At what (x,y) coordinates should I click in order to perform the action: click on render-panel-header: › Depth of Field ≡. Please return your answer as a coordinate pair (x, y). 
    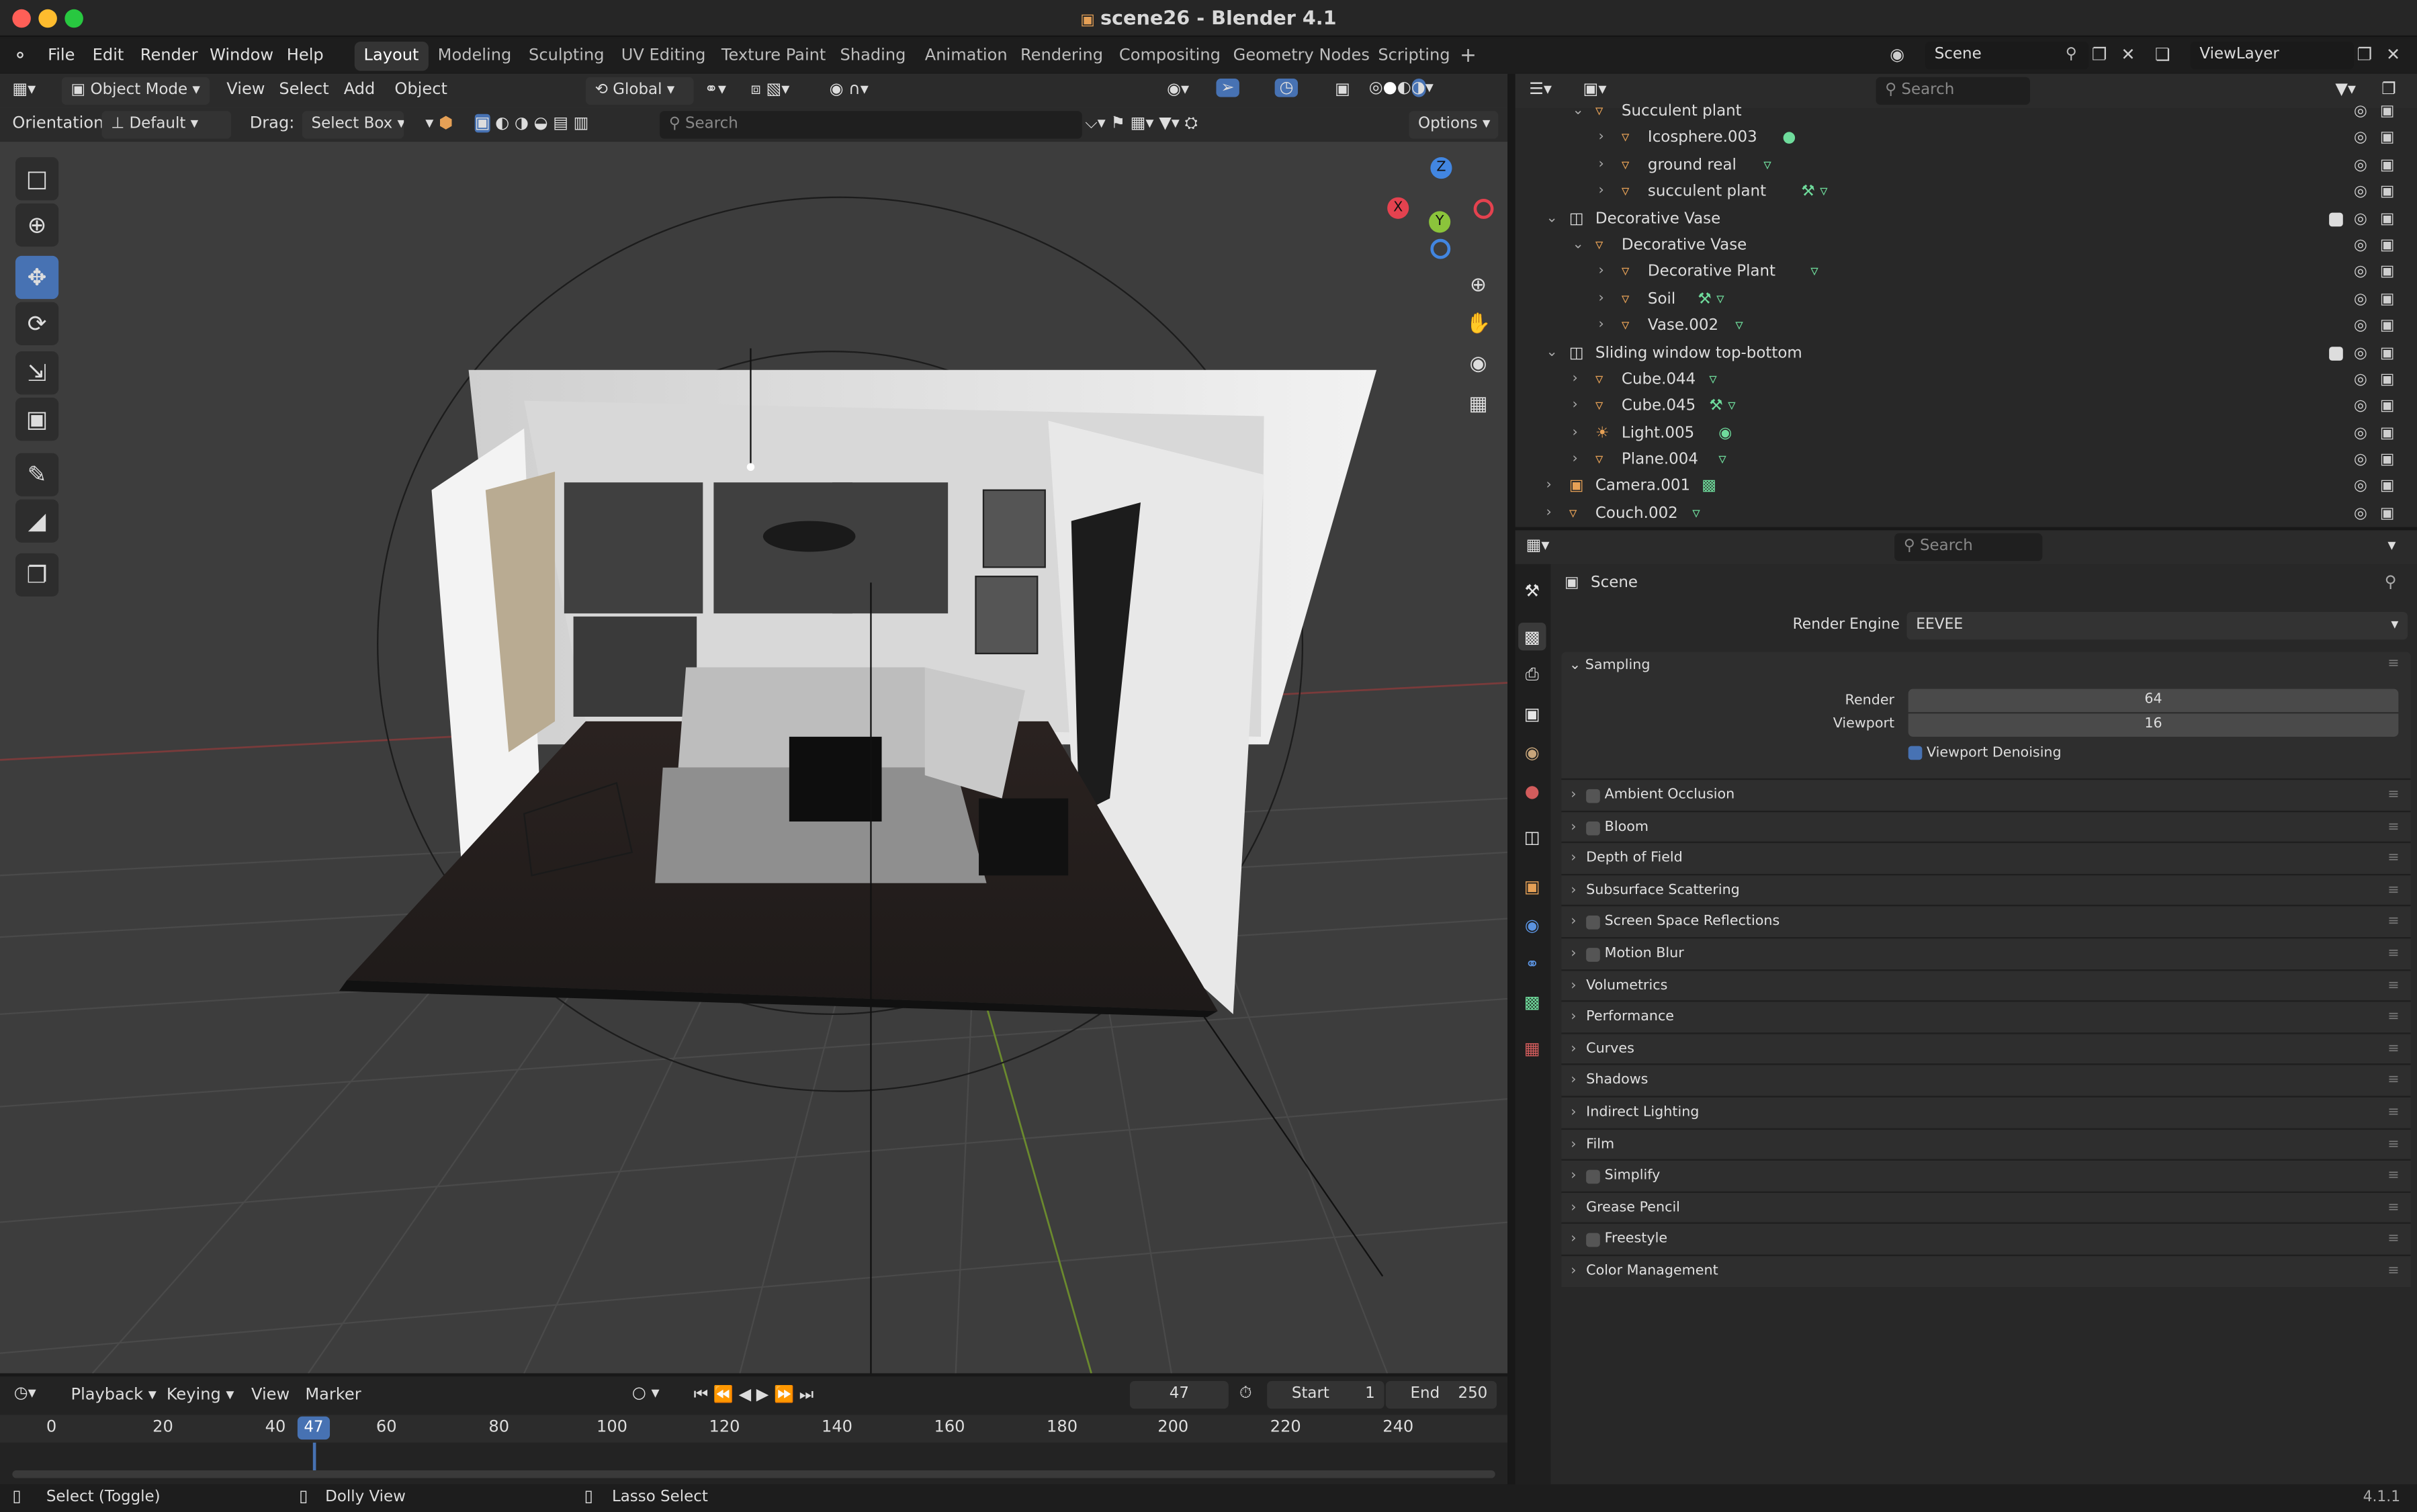
    Looking at the image, I should click on (1986, 858).